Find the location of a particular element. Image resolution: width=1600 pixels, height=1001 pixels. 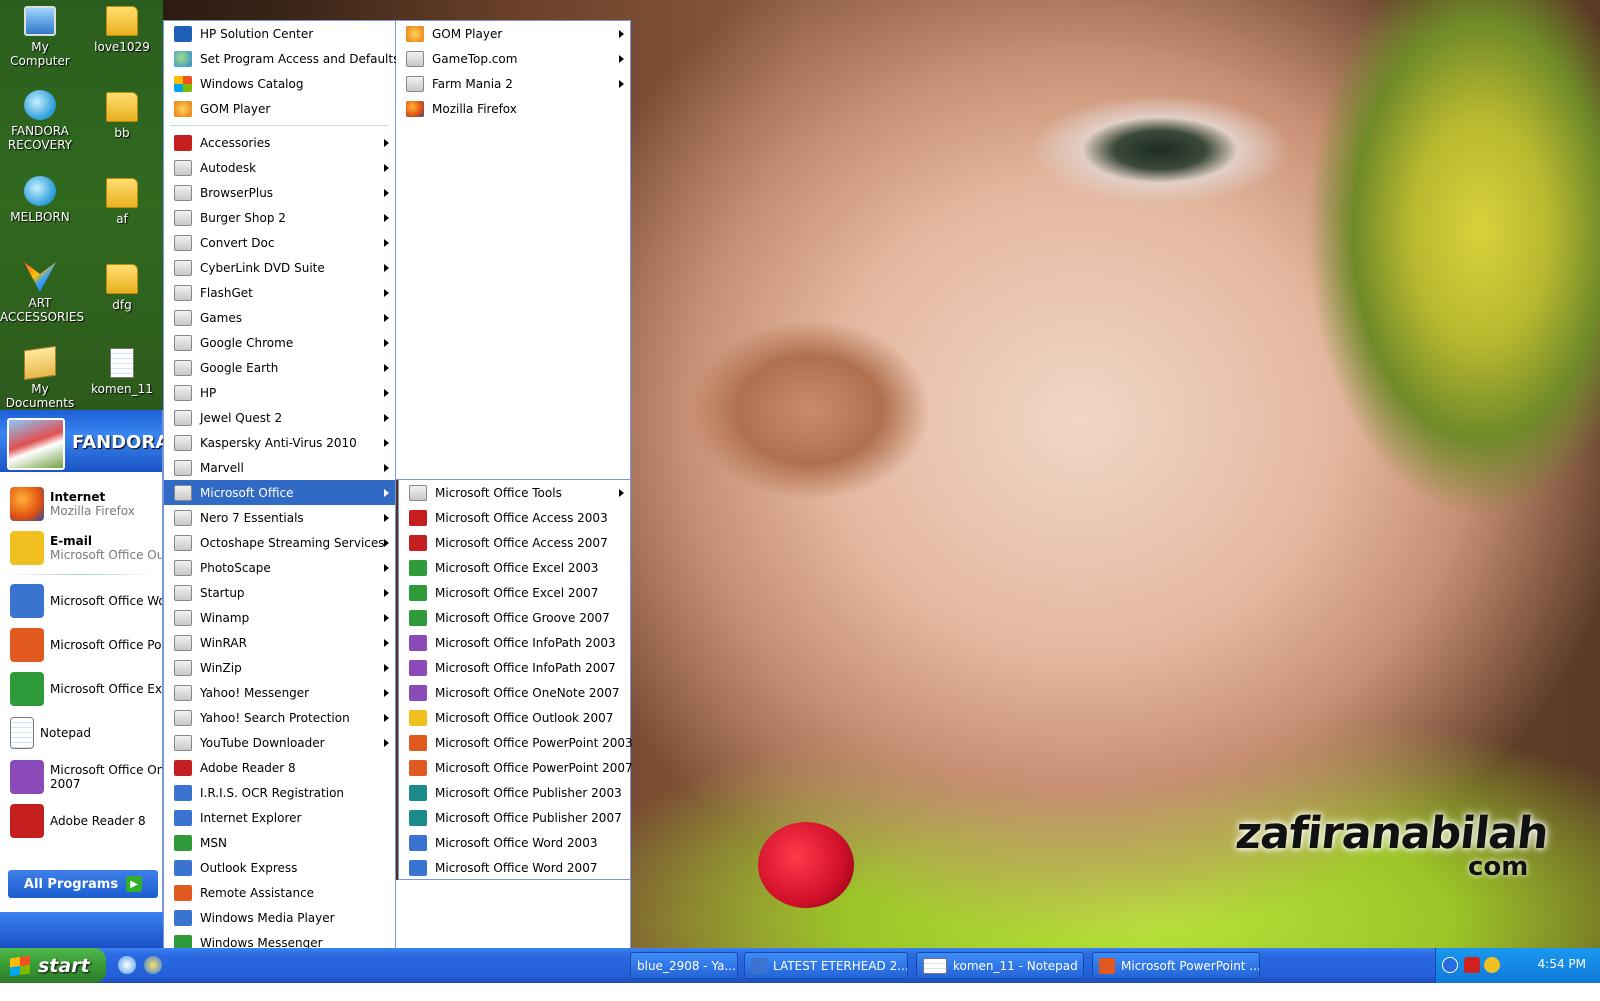

menu-item-microsoft-office-outlook-2007: Microsoft Office Outlook 2007 is located at coordinates (514, 717).